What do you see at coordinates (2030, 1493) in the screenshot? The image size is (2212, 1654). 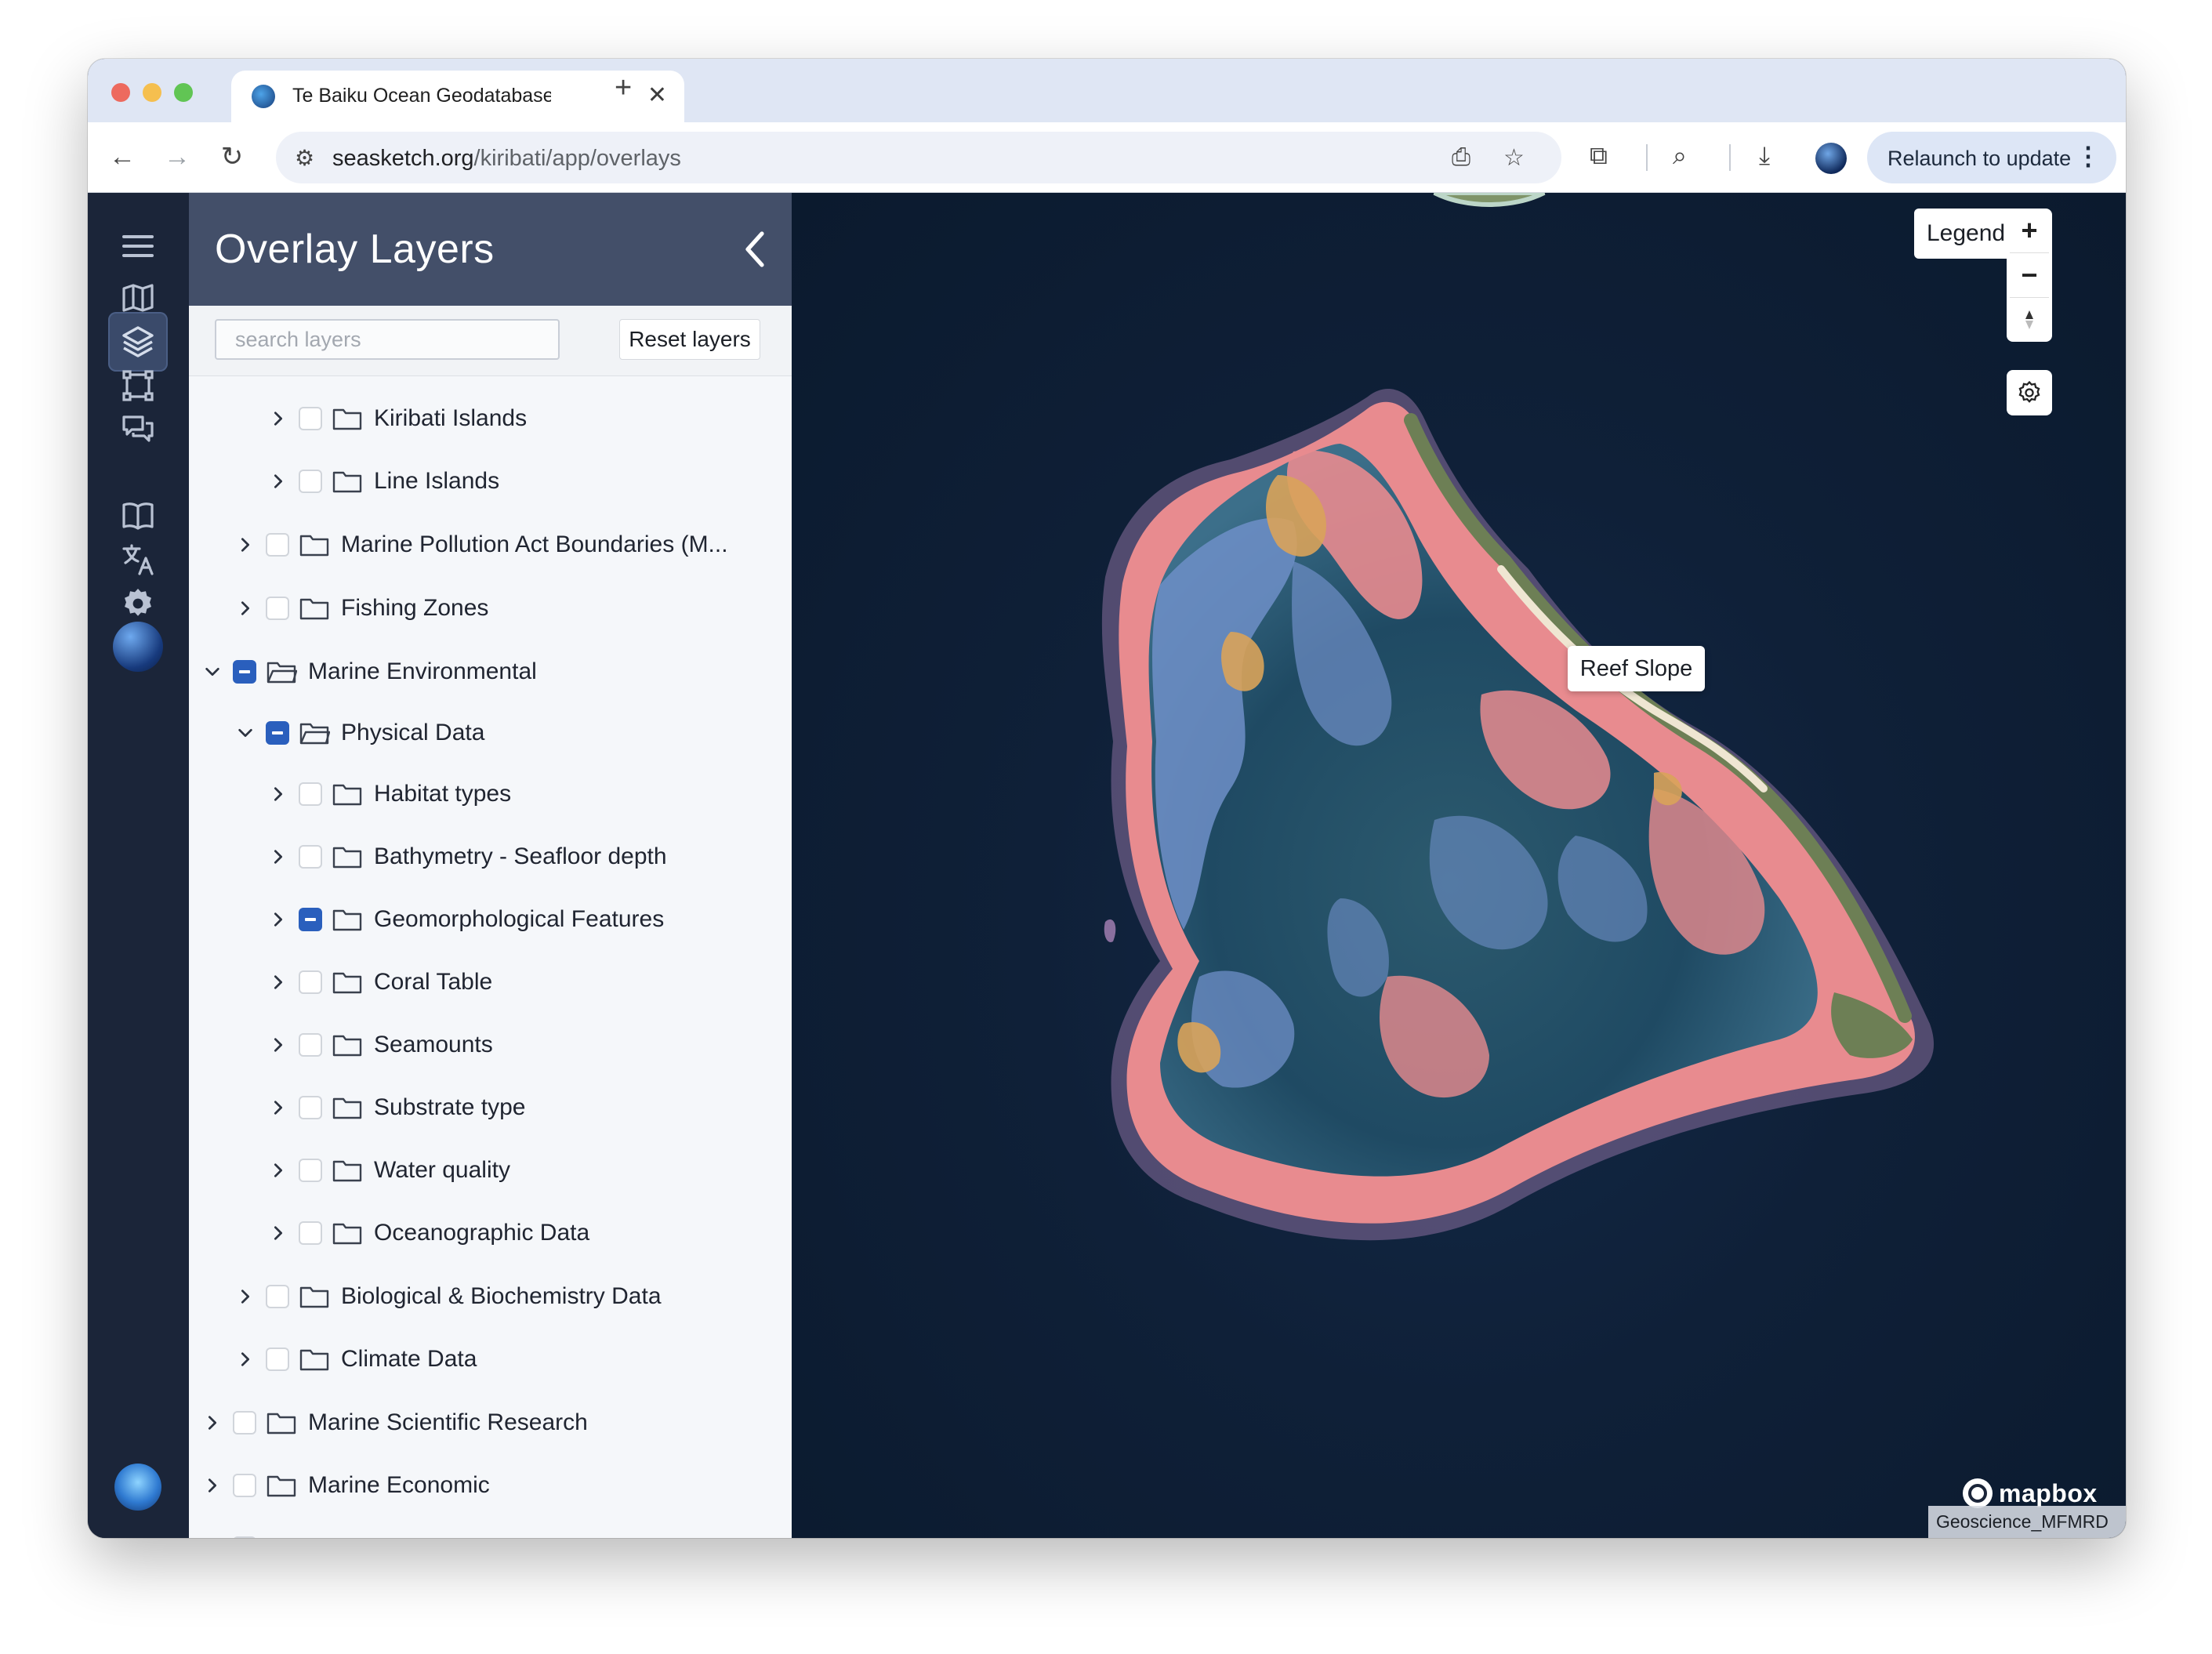 I see `mapbox-logo: mapbox` at bounding box center [2030, 1493].